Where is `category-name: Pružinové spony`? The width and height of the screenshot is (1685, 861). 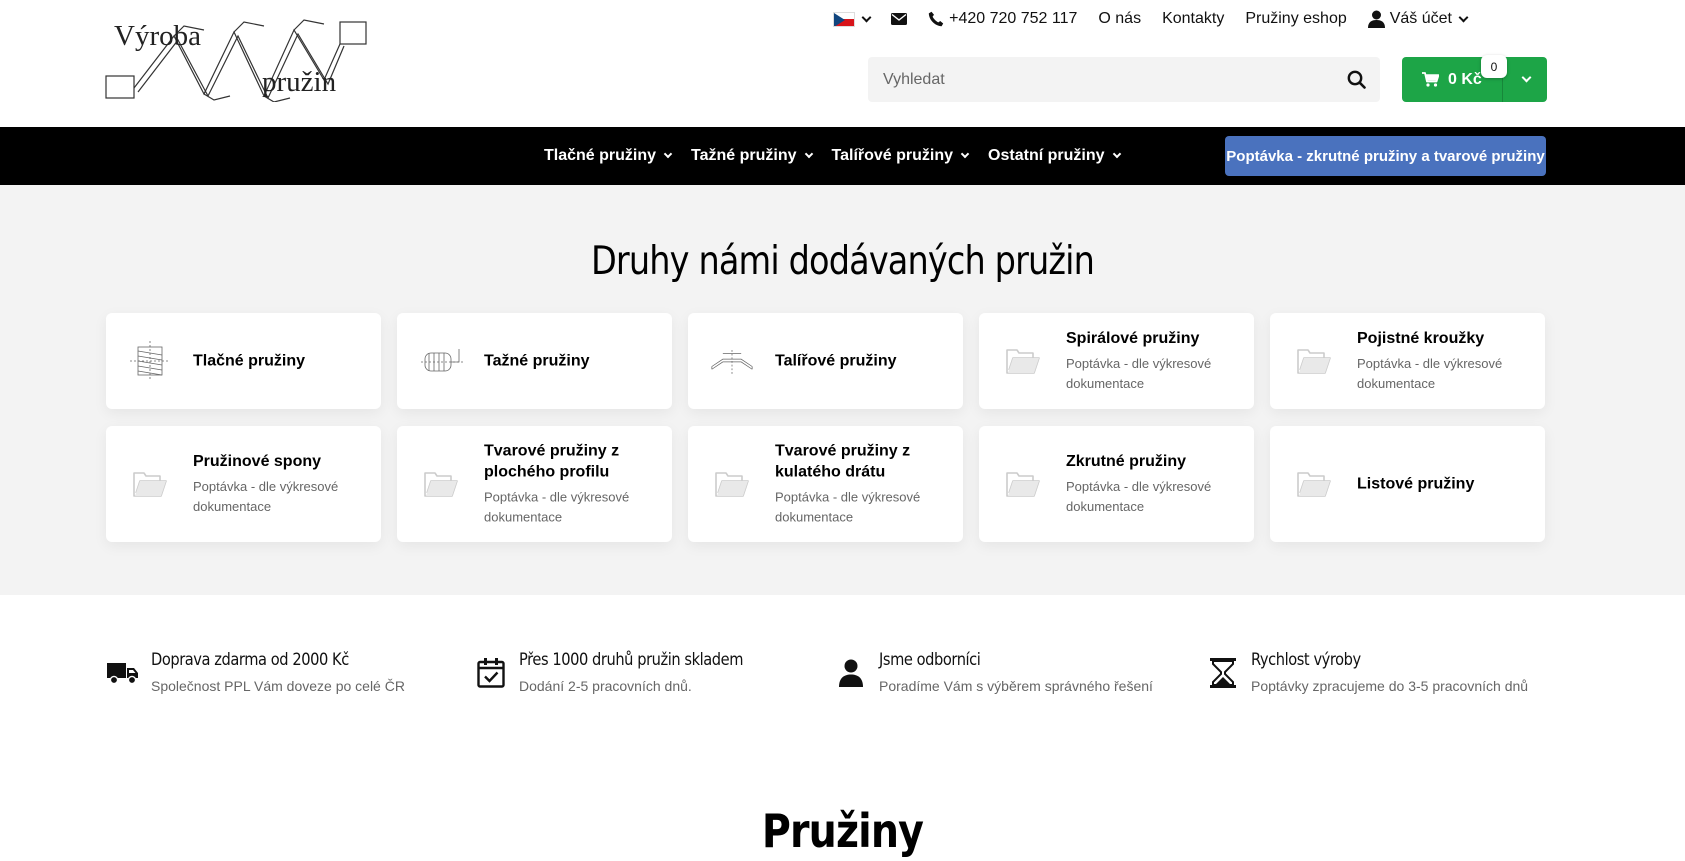 category-name: Pružinové spony is located at coordinates (257, 461).